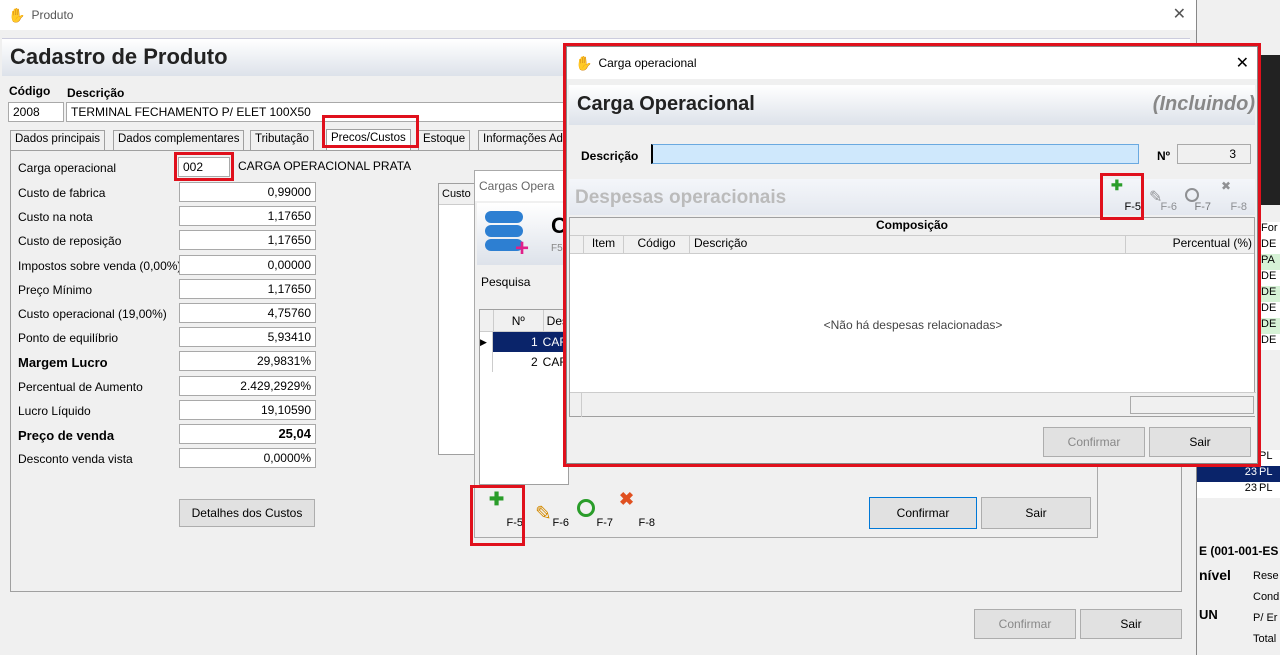 This screenshot has width=1280, height=655. Describe the element at coordinates (96, 93) in the screenshot. I see `descricao-label: Descrição` at that location.